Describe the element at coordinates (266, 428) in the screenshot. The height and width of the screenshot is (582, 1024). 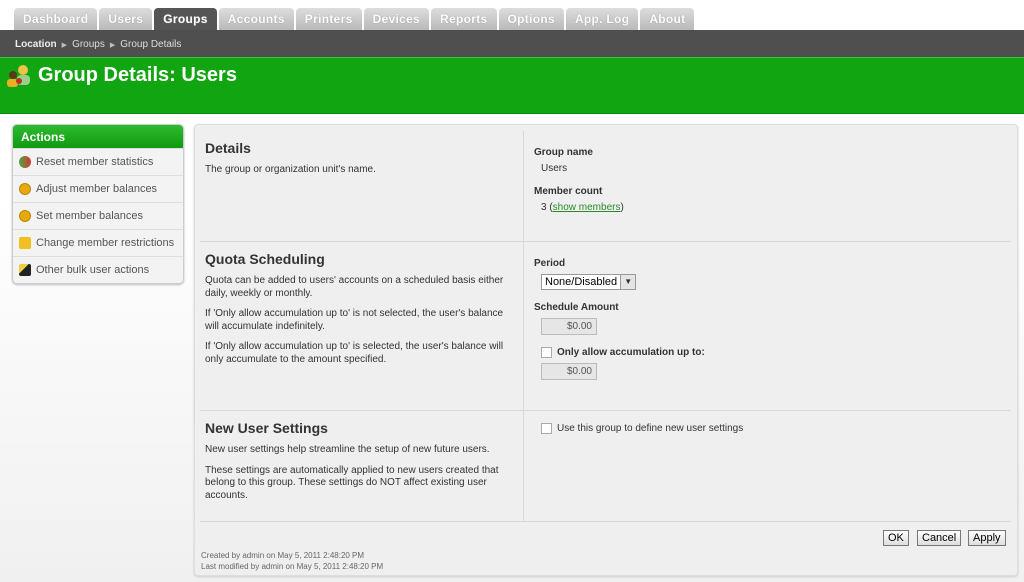
I see `new-user-title: New User Settings` at that location.